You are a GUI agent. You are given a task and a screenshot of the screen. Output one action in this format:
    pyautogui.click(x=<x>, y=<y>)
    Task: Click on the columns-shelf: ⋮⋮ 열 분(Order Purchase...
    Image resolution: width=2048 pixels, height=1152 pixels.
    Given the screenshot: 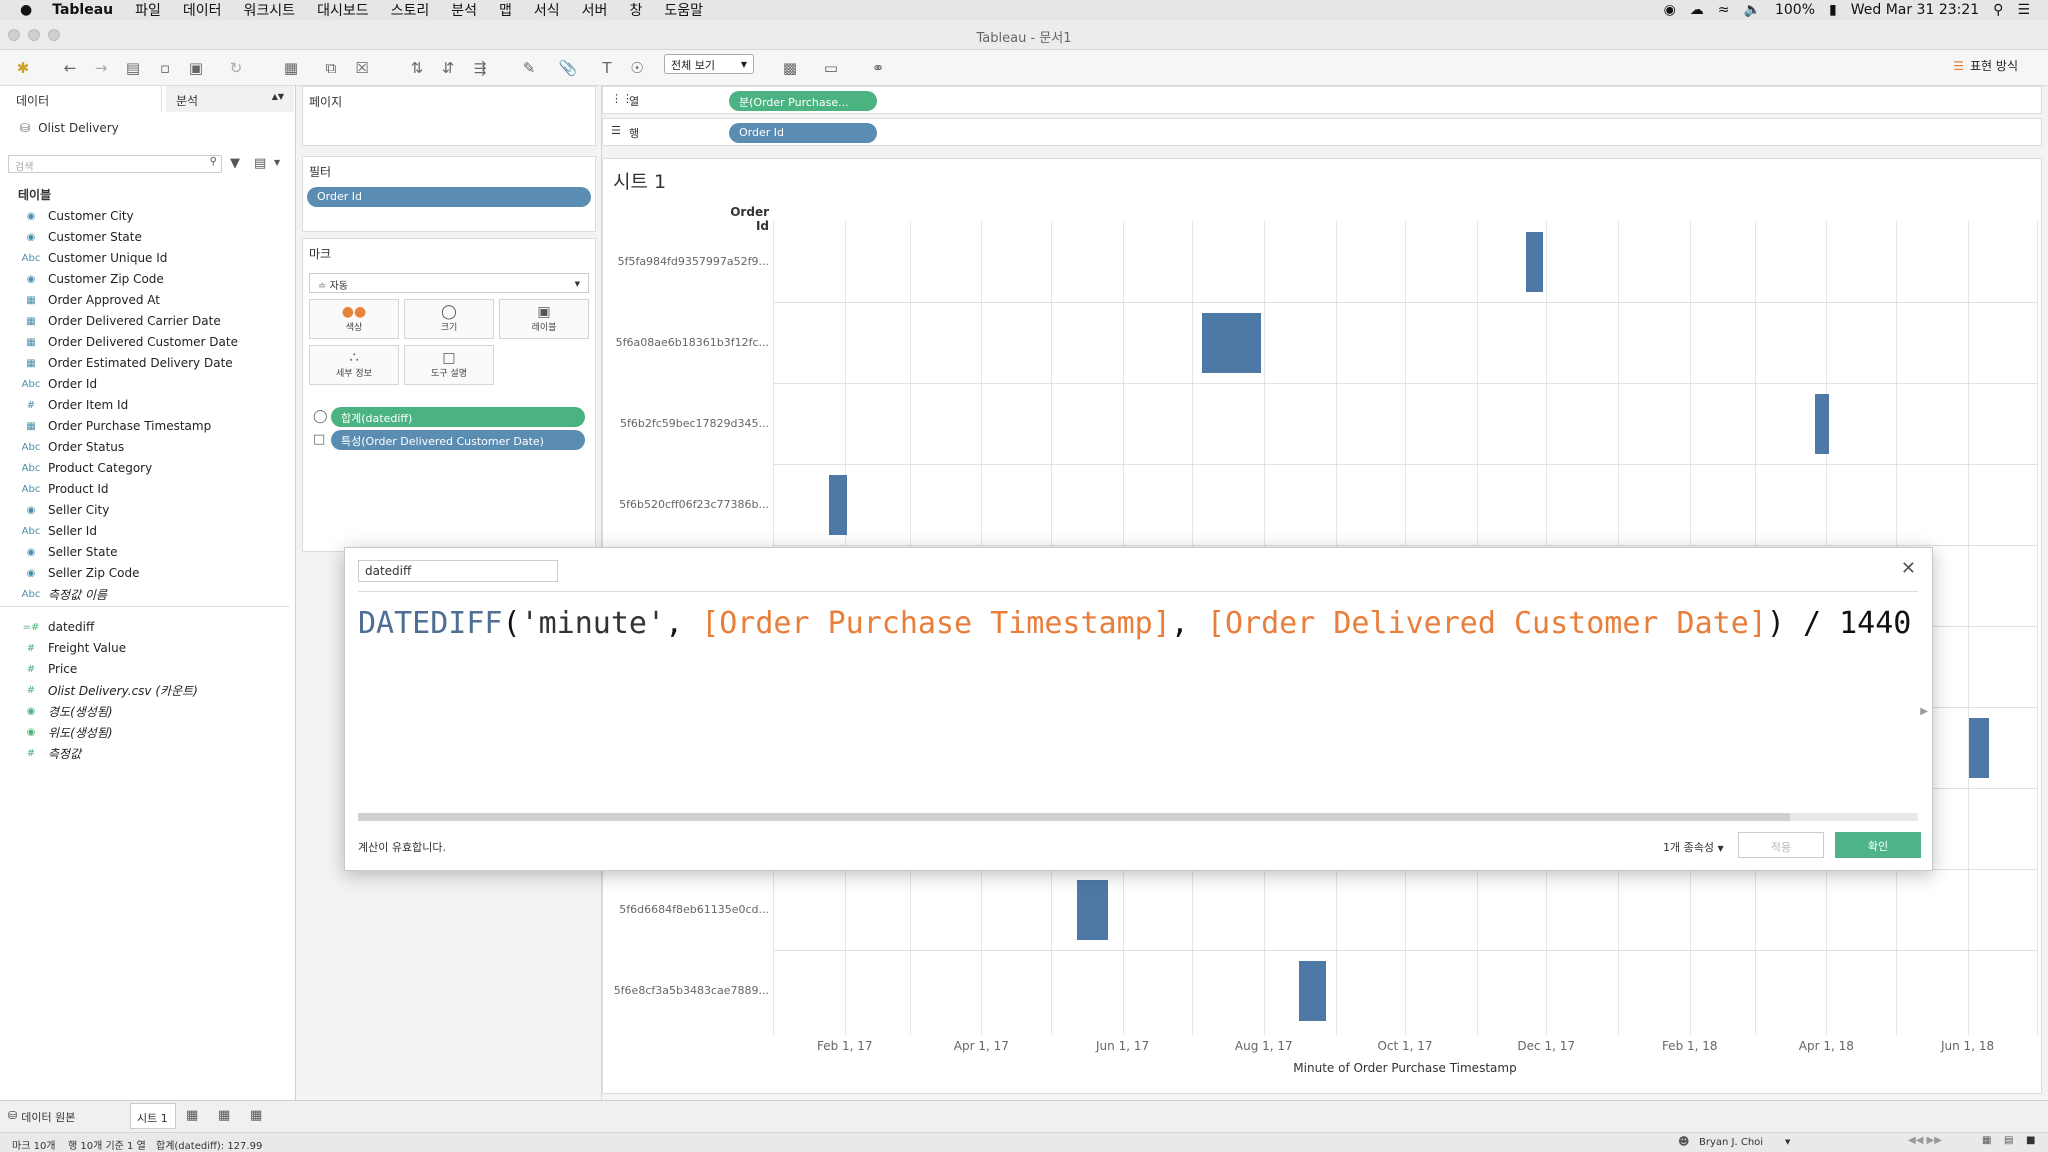 What is the action you would take?
    pyautogui.click(x=1322, y=100)
    